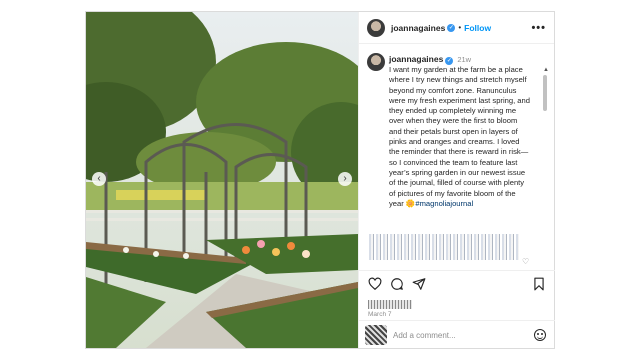 The width and height of the screenshot is (640, 360). Describe the element at coordinates (538, 28) in the screenshot. I see `more-options-button: •••` at that location.